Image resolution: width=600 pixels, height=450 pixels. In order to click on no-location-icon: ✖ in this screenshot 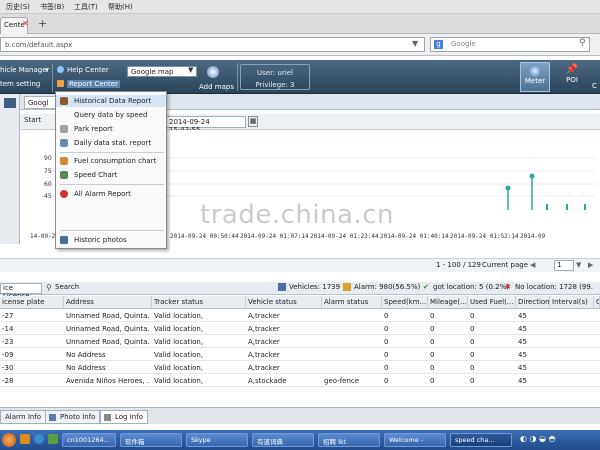, I will do `click(508, 287)`.